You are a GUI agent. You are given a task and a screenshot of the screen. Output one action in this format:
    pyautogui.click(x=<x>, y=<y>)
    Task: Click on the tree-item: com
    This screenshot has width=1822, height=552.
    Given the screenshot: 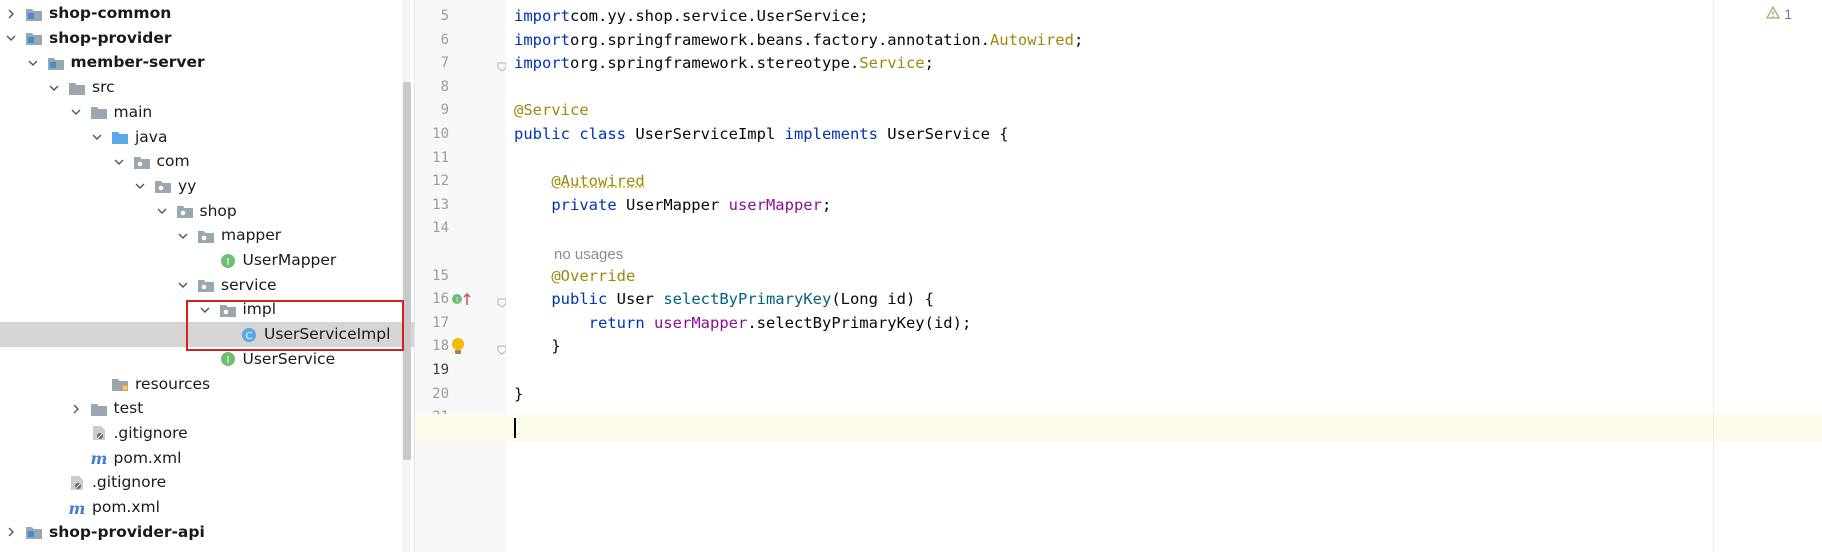 What is the action you would take?
    pyautogui.click(x=207, y=161)
    